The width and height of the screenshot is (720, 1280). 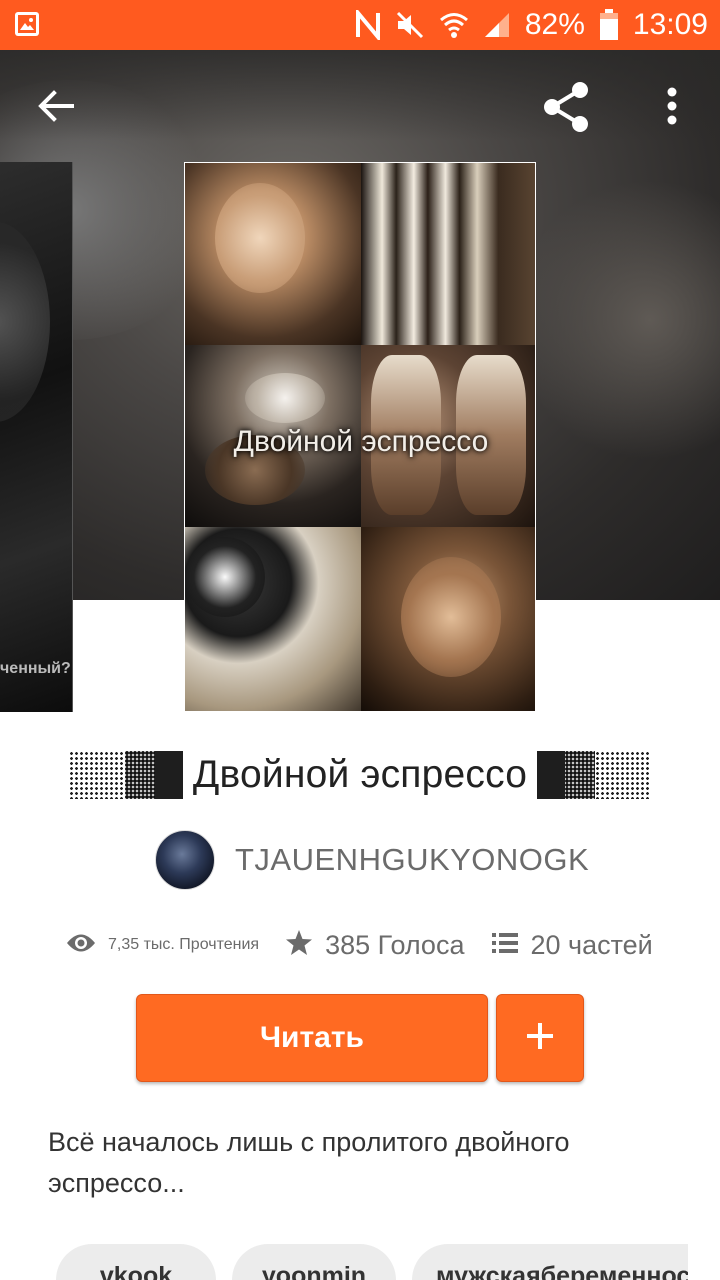 I want to click on title-decoration-left, so click(x=125, y=775).